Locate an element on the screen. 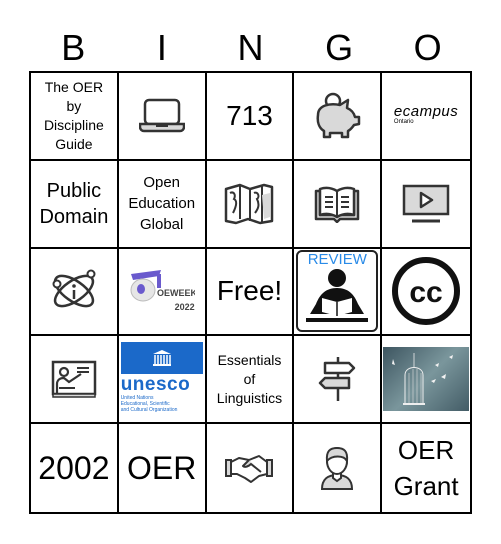 Image resolution: width=501 pixels, height=544 pixels. cell-laptop is located at coordinates (162, 117).